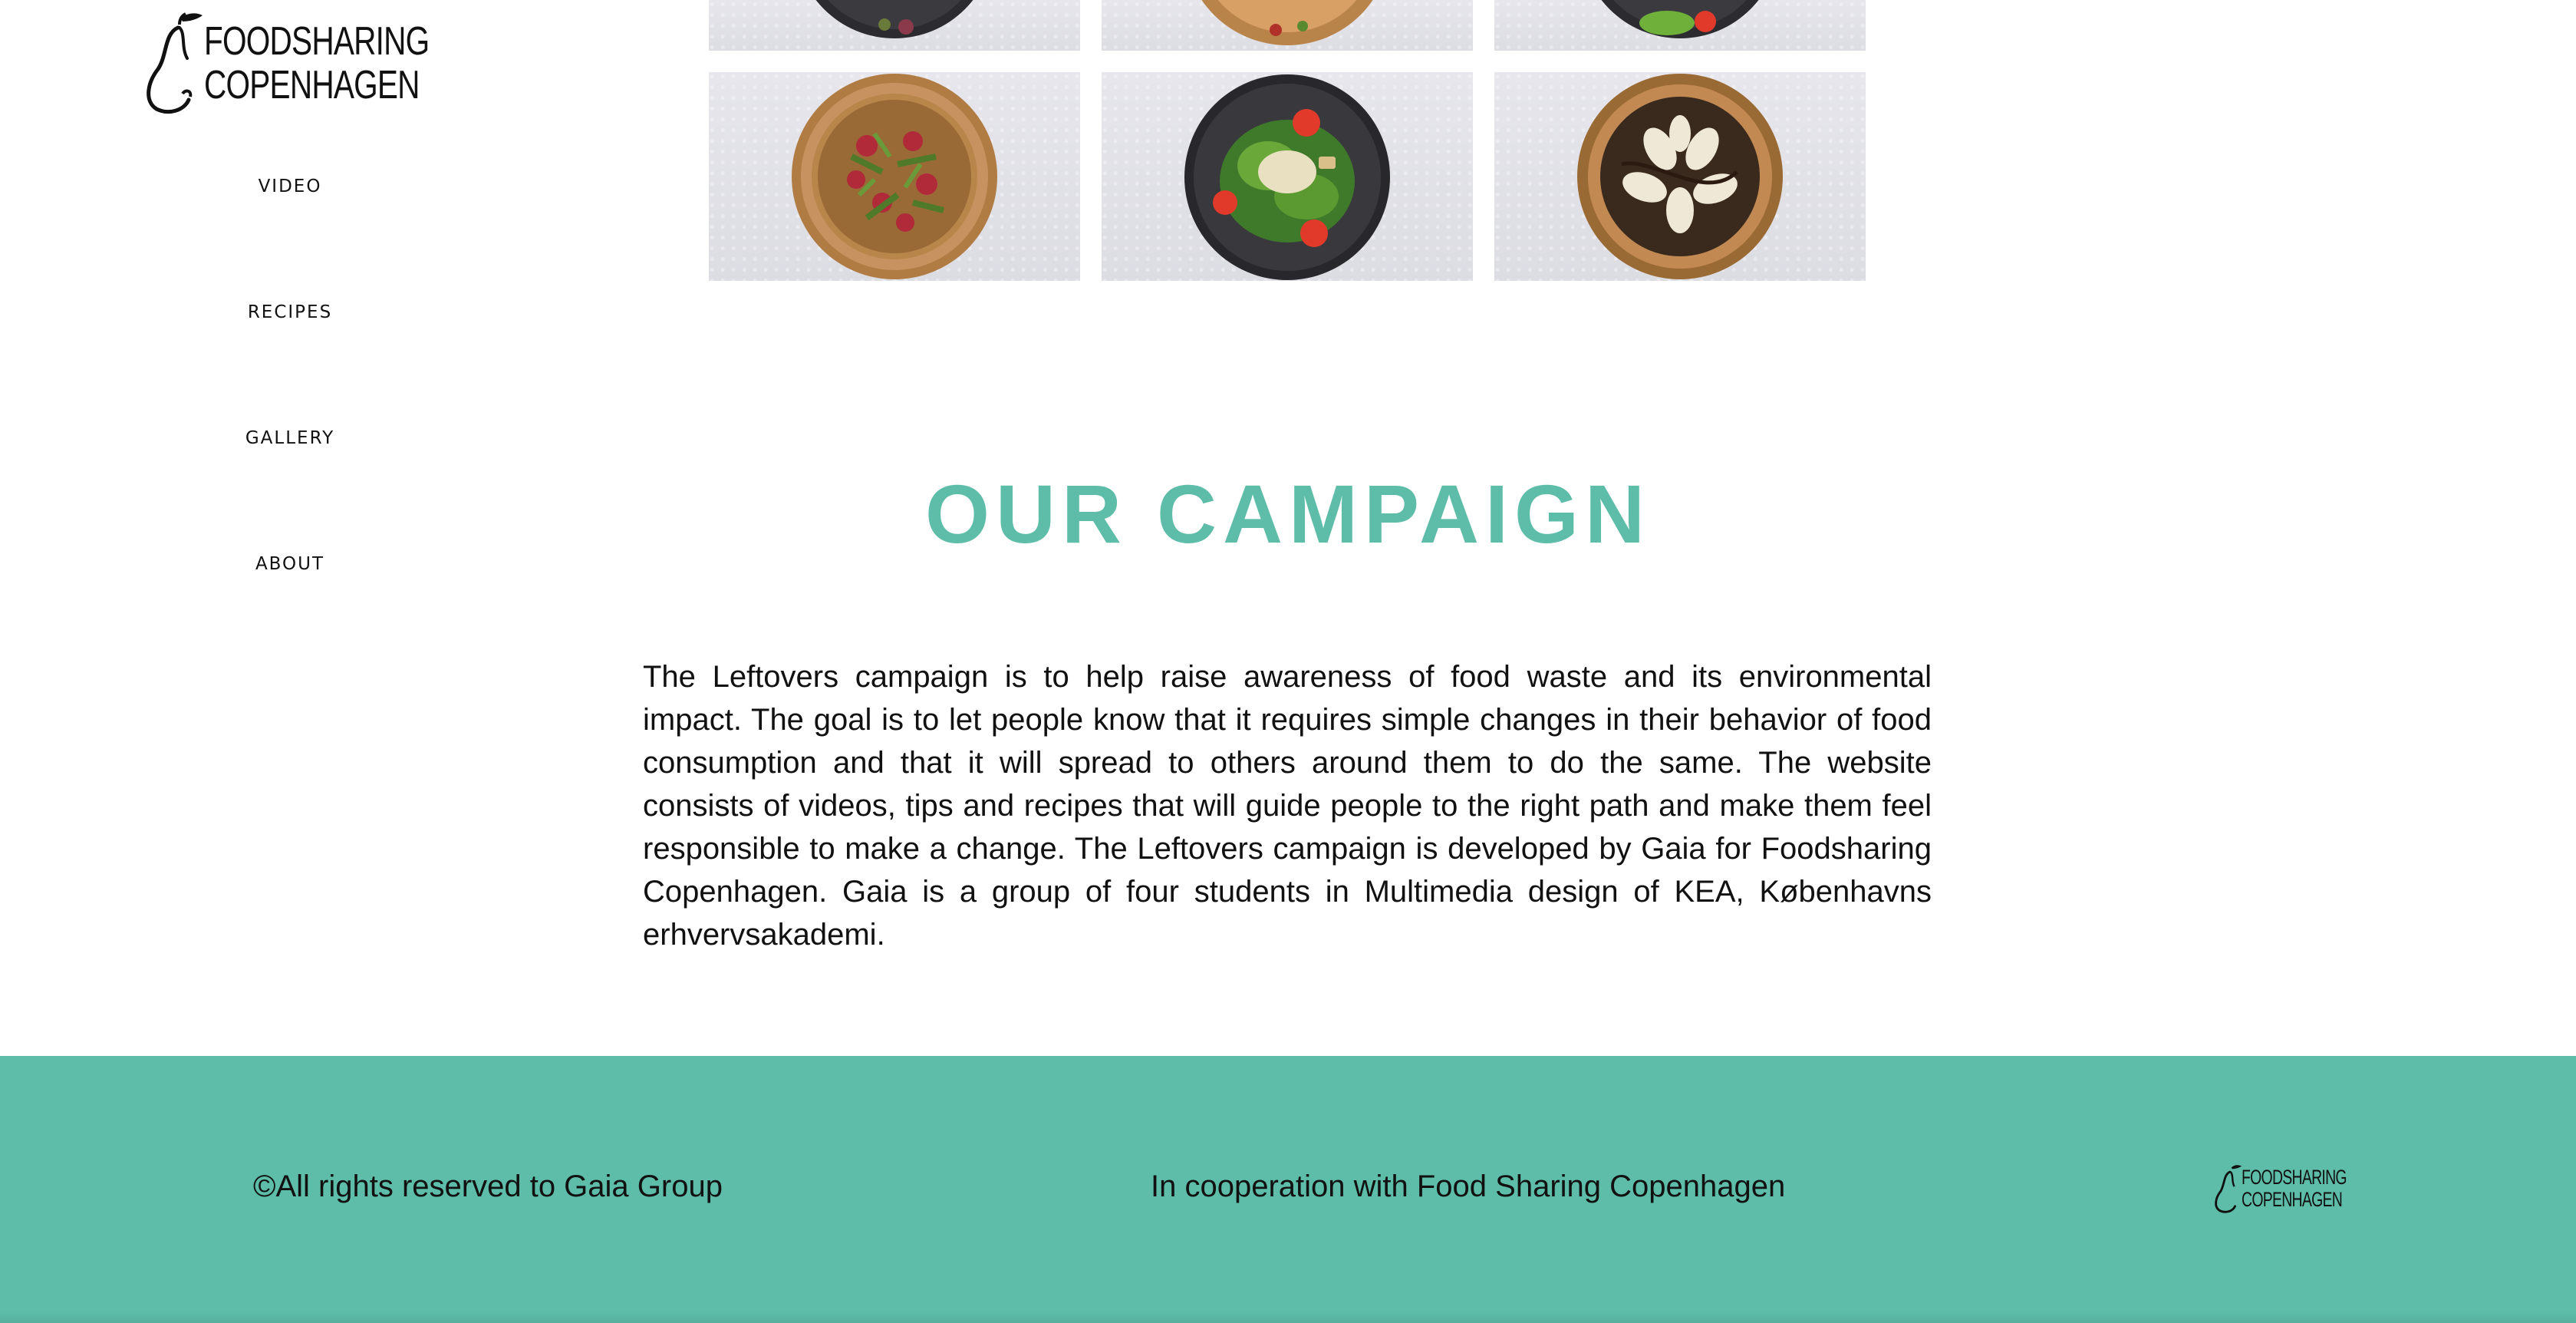  What do you see at coordinates (488, 1186) in the screenshot?
I see `footer-copyright: ©All rights reserved to Gaia Group` at bounding box center [488, 1186].